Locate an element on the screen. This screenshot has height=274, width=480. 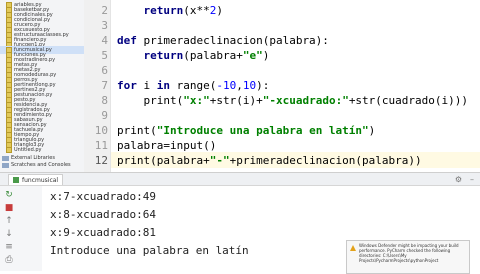
line-number: 5 is located at coordinates (104, 55).